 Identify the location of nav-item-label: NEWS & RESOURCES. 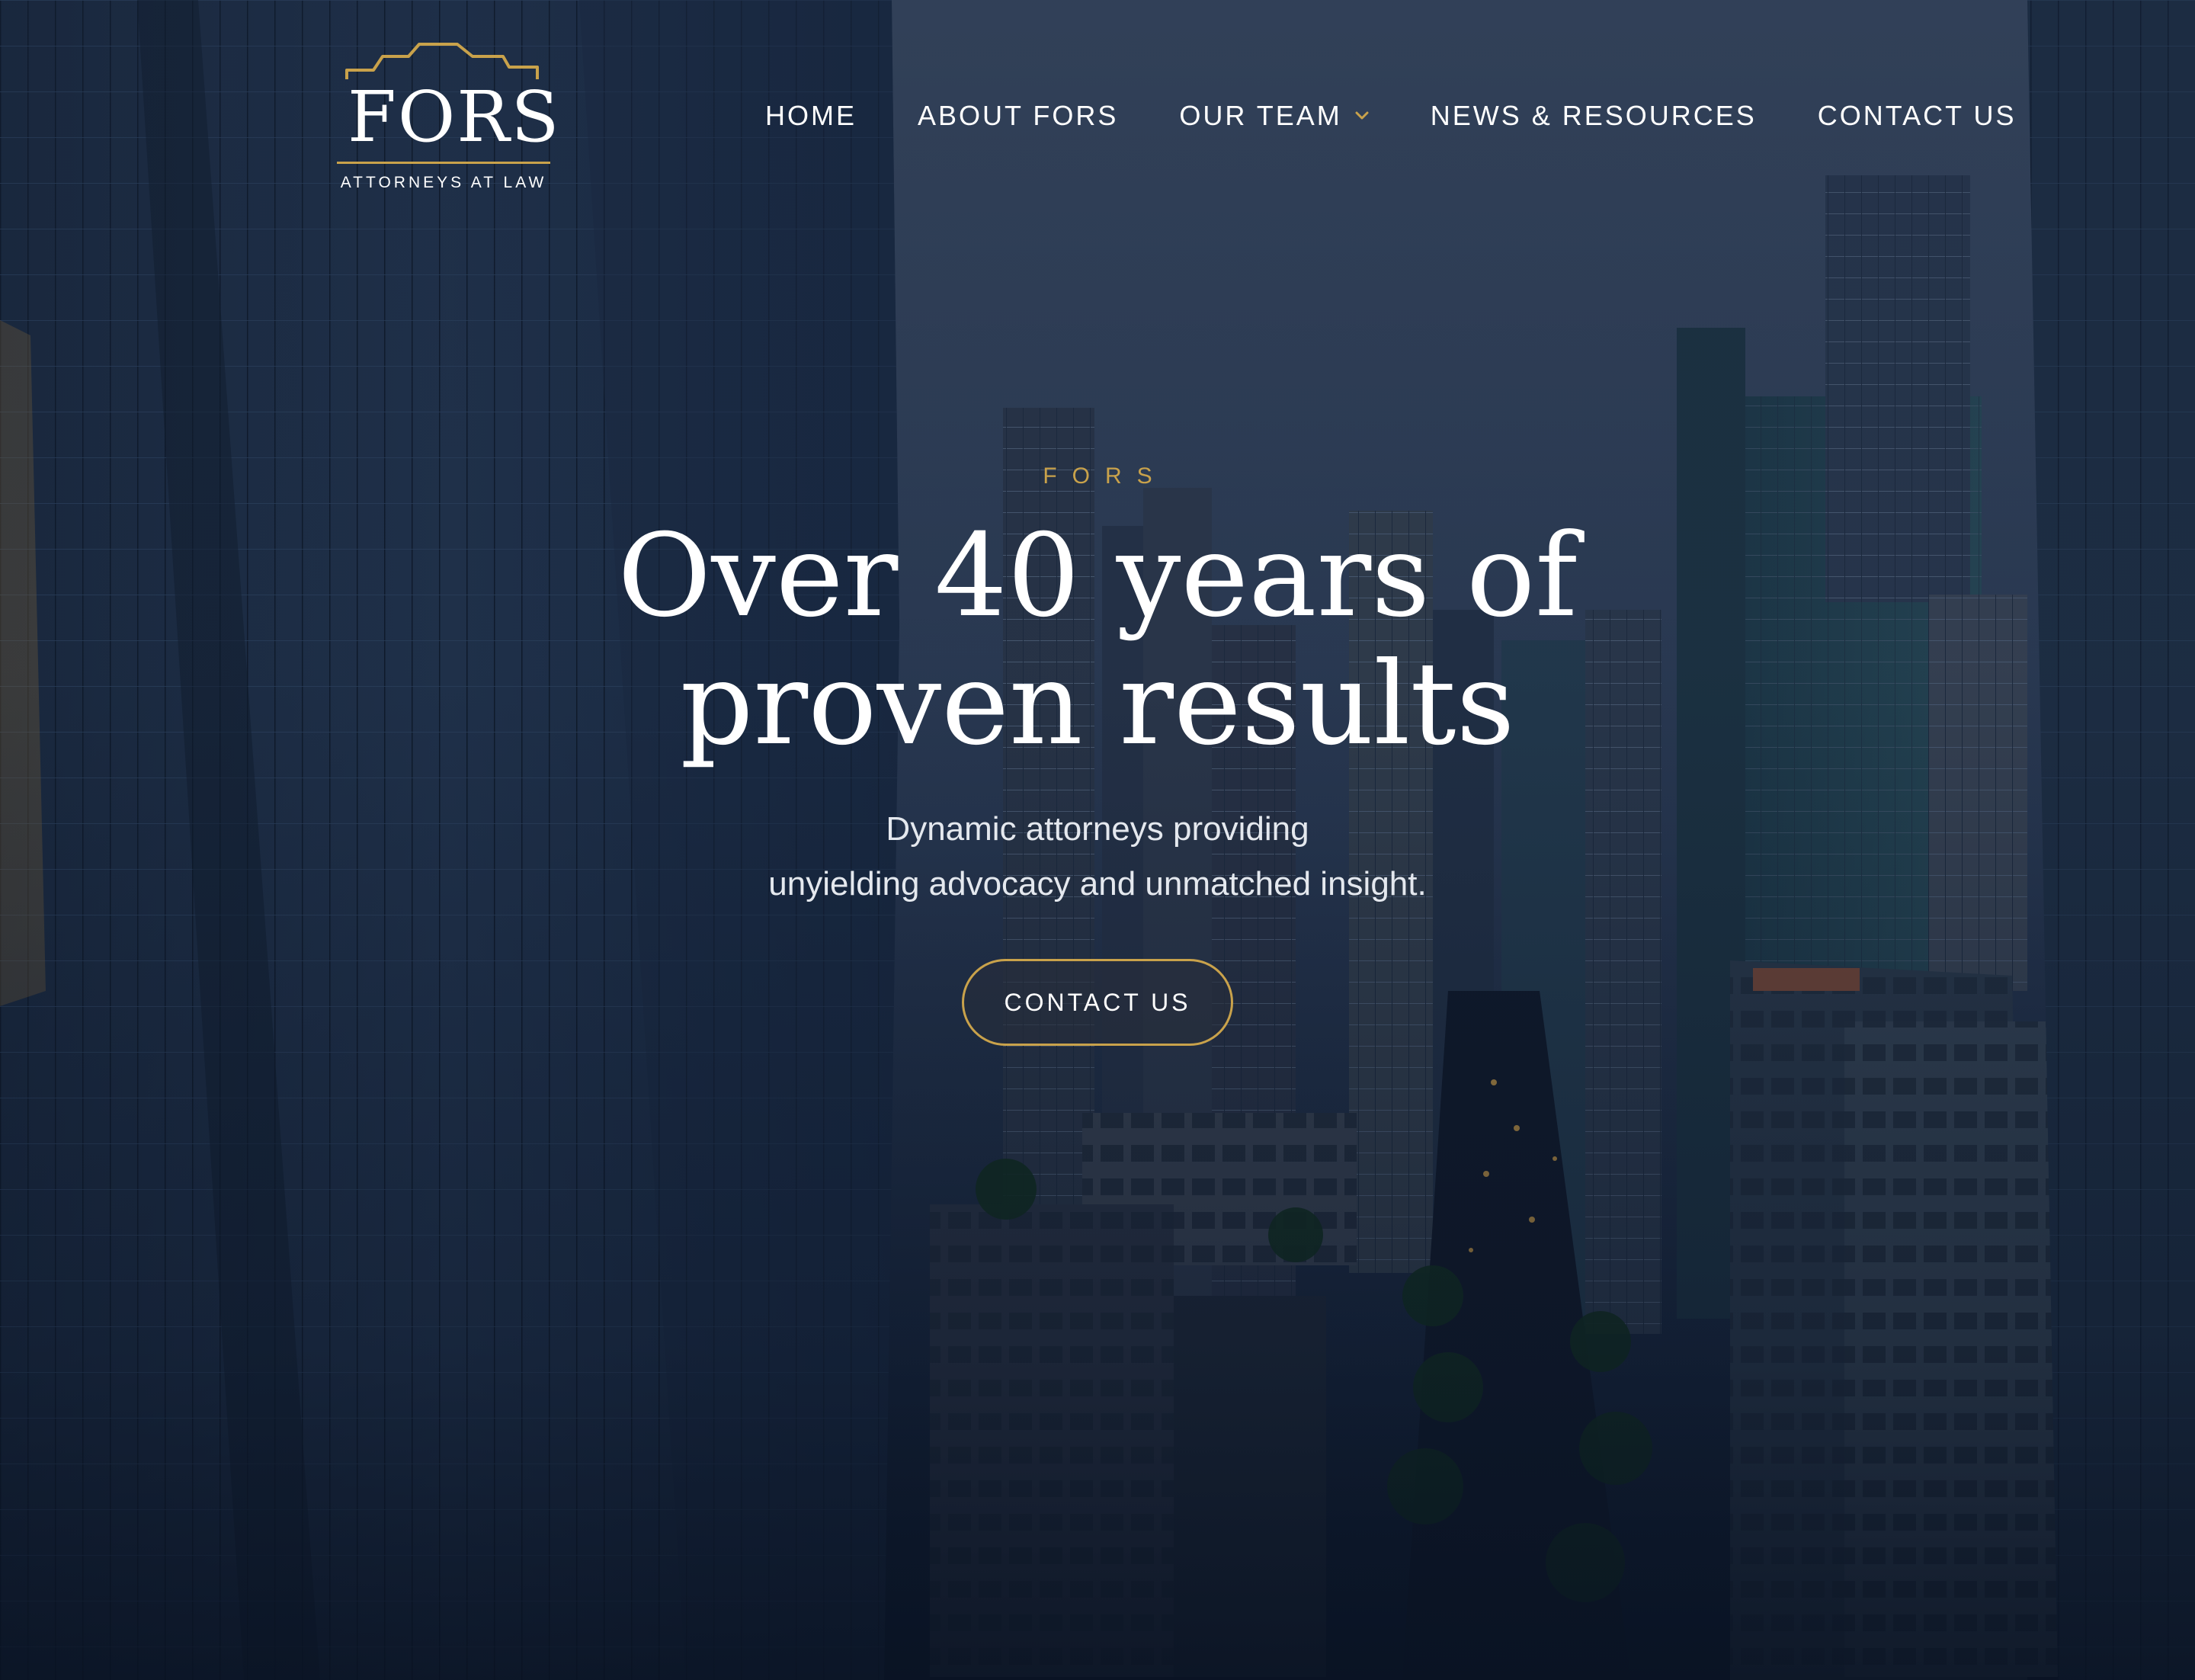
(1593, 115).